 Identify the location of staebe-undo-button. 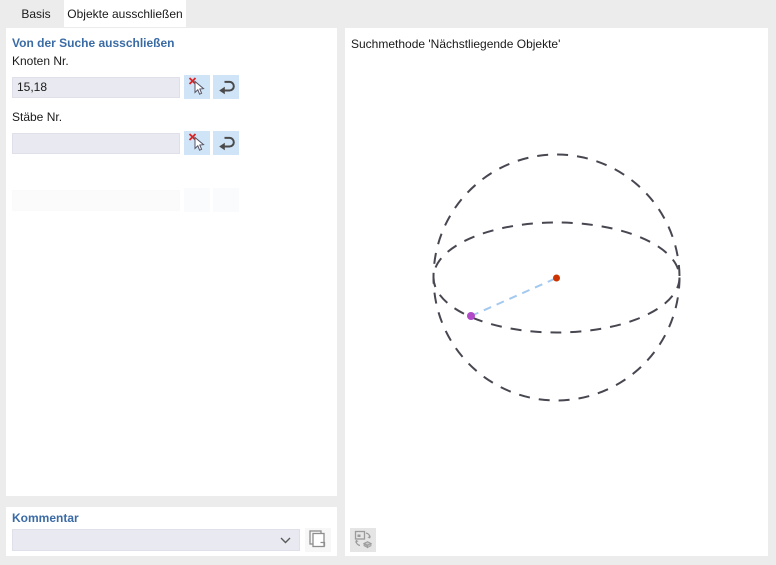
(226, 143).